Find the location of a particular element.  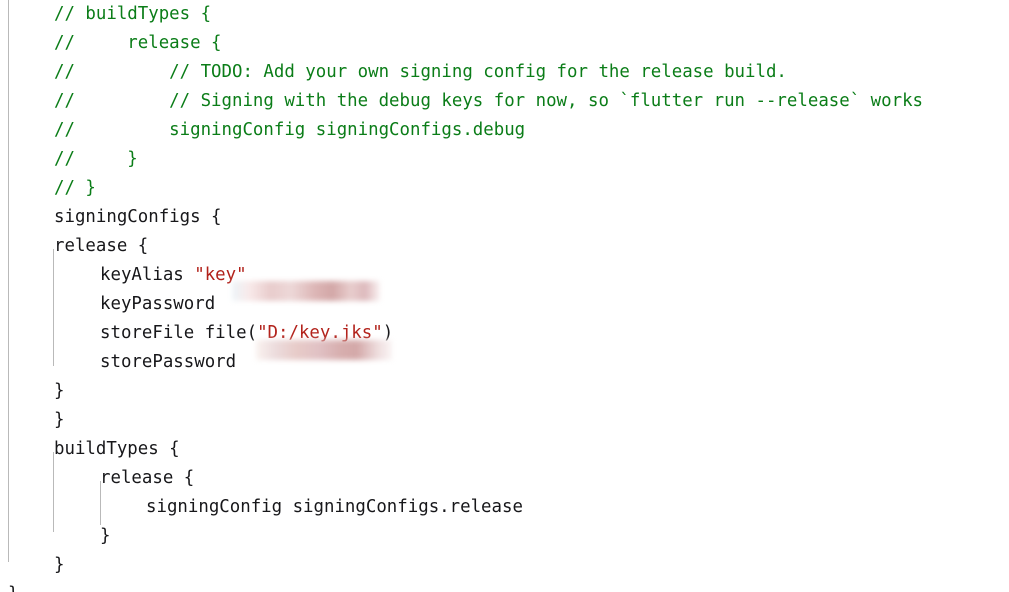

code-line: keyPassword is located at coordinates (113, 304).